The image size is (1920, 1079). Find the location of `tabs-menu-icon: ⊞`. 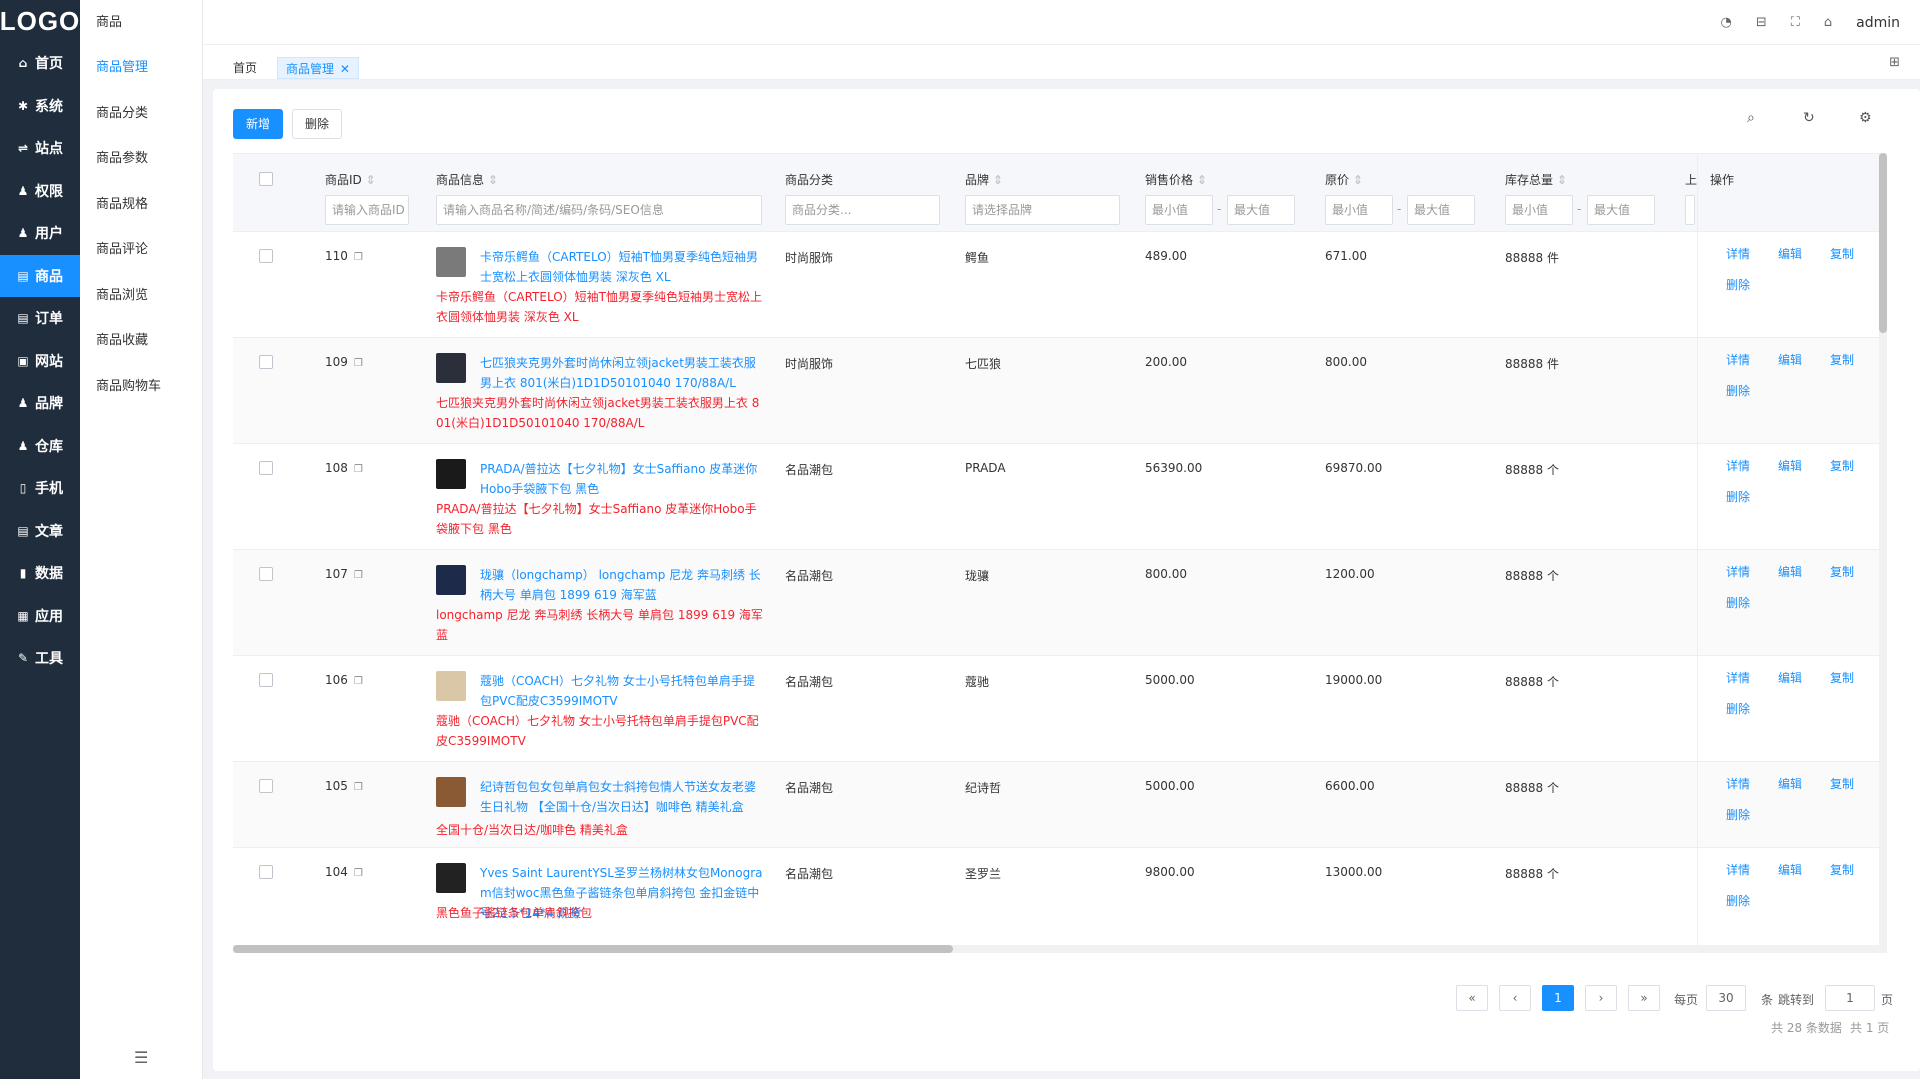

tabs-menu-icon: ⊞ is located at coordinates (1894, 62).